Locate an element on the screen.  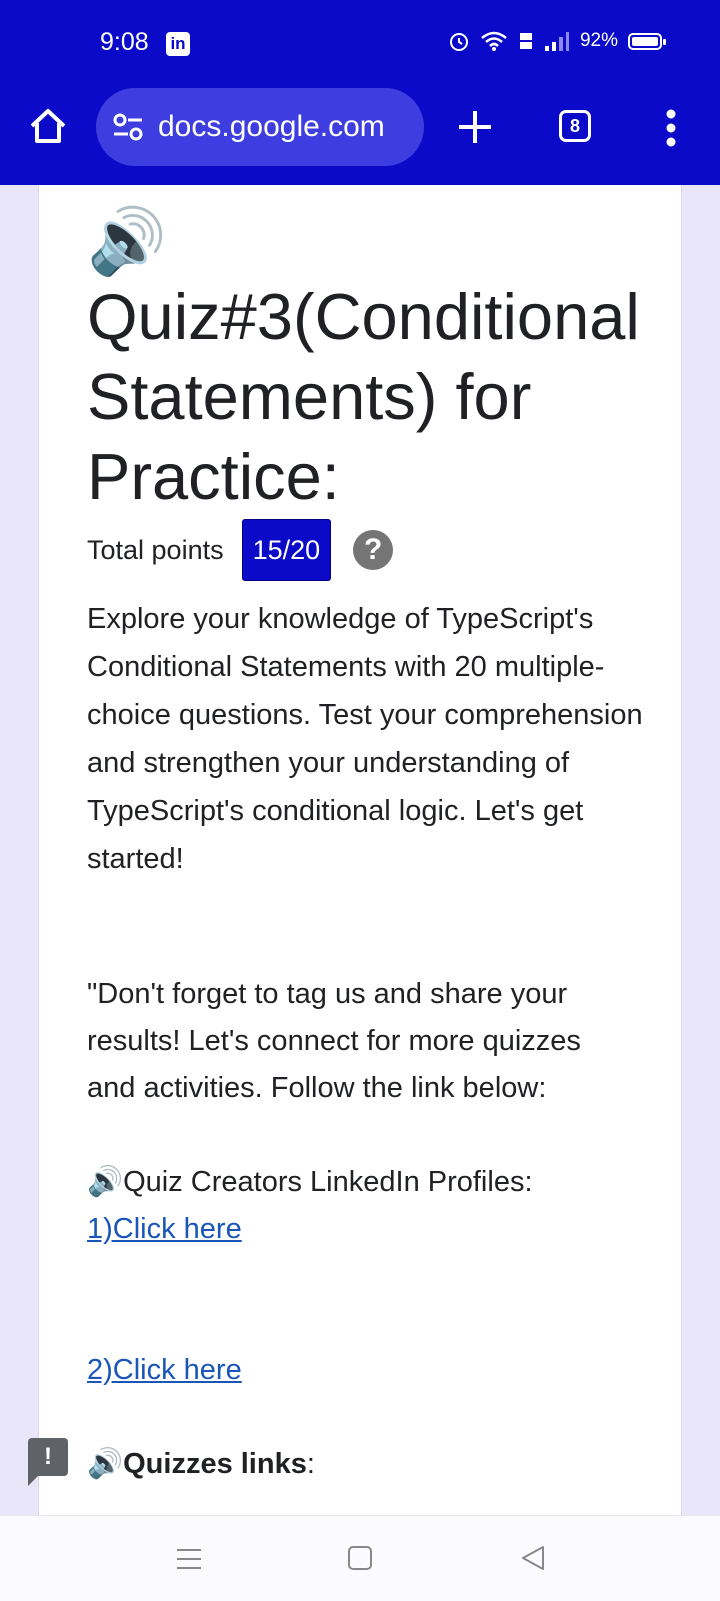
creators-heading: 🔊Quiz Creators LinkedIn Profiles: is located at coordinates (310, 1182).